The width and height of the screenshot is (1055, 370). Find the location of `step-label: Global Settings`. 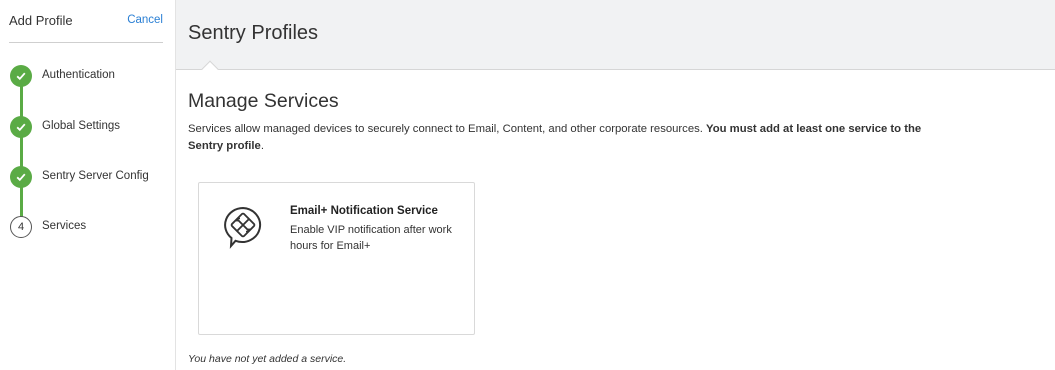

step-label: Global Settings is located at coordinates (81, 126).